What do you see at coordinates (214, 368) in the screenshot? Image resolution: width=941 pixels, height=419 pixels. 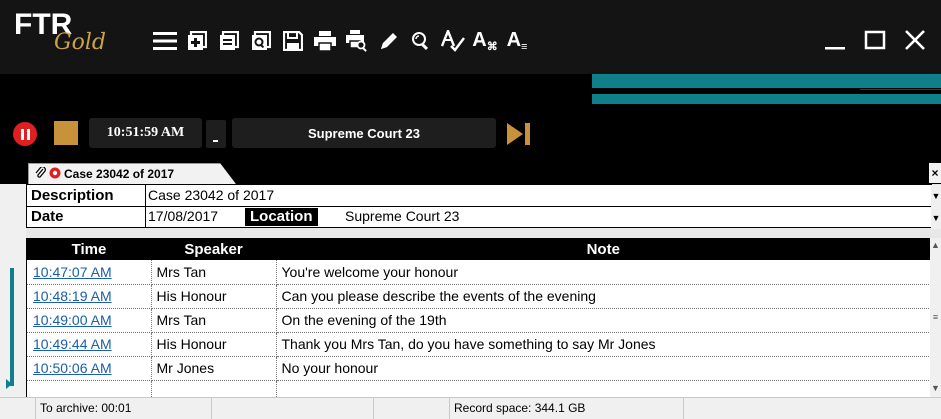 I see `note-speaker: Mr Jones` at bounding box center [214, 368].